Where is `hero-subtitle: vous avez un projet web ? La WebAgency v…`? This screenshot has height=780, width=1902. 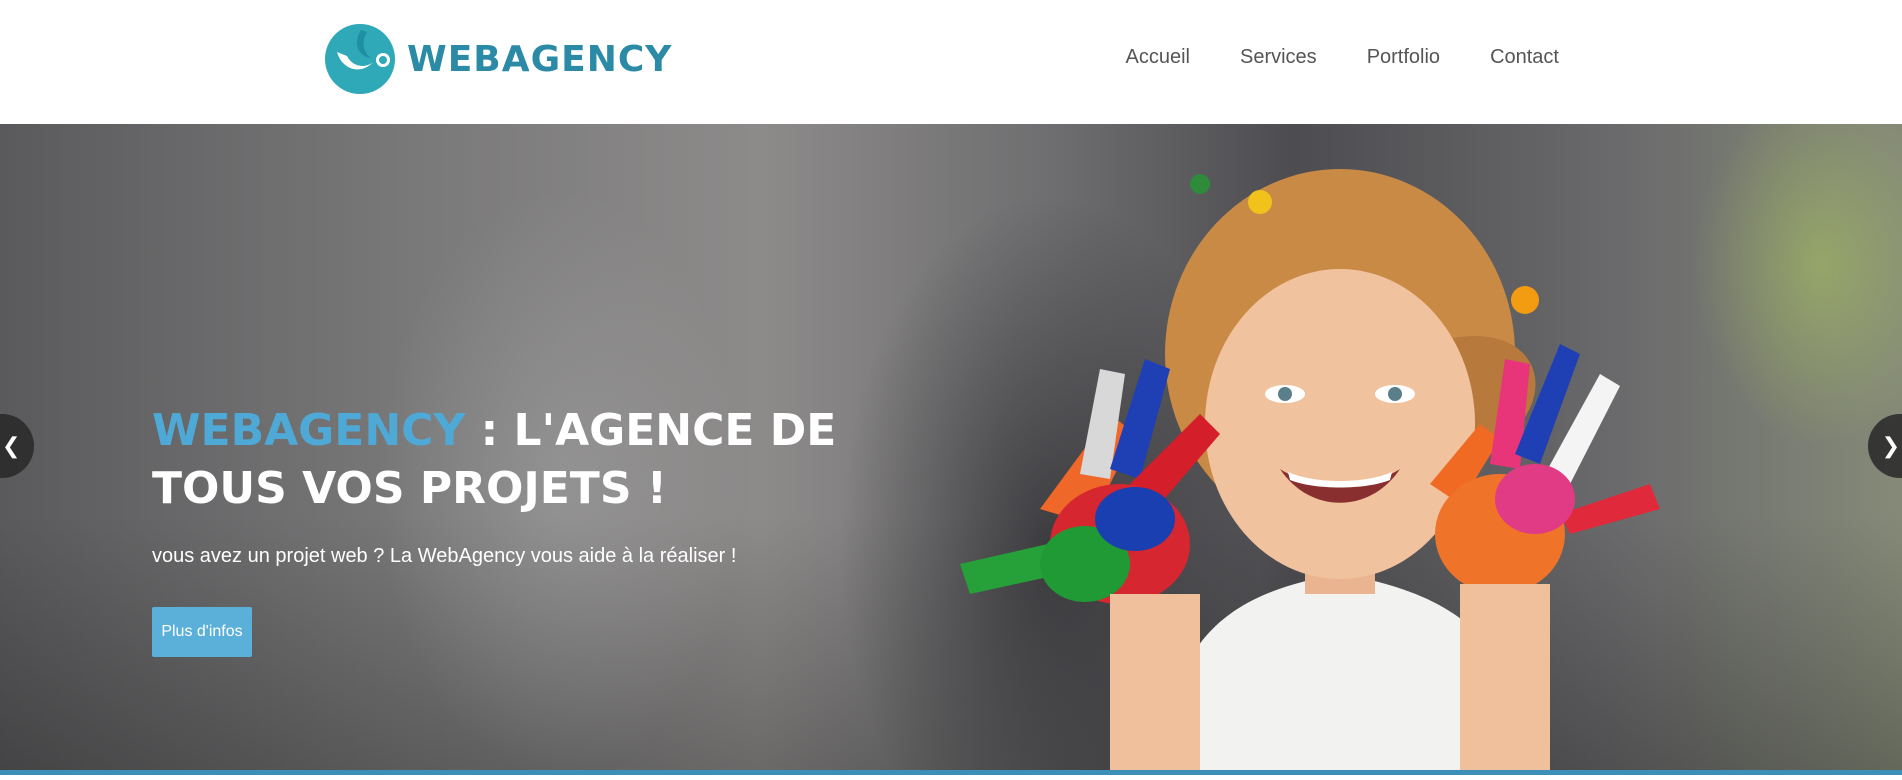 hero-subtitle: vous avez un projet web ? La WebAgency v… is located at coordinates (444, 556).